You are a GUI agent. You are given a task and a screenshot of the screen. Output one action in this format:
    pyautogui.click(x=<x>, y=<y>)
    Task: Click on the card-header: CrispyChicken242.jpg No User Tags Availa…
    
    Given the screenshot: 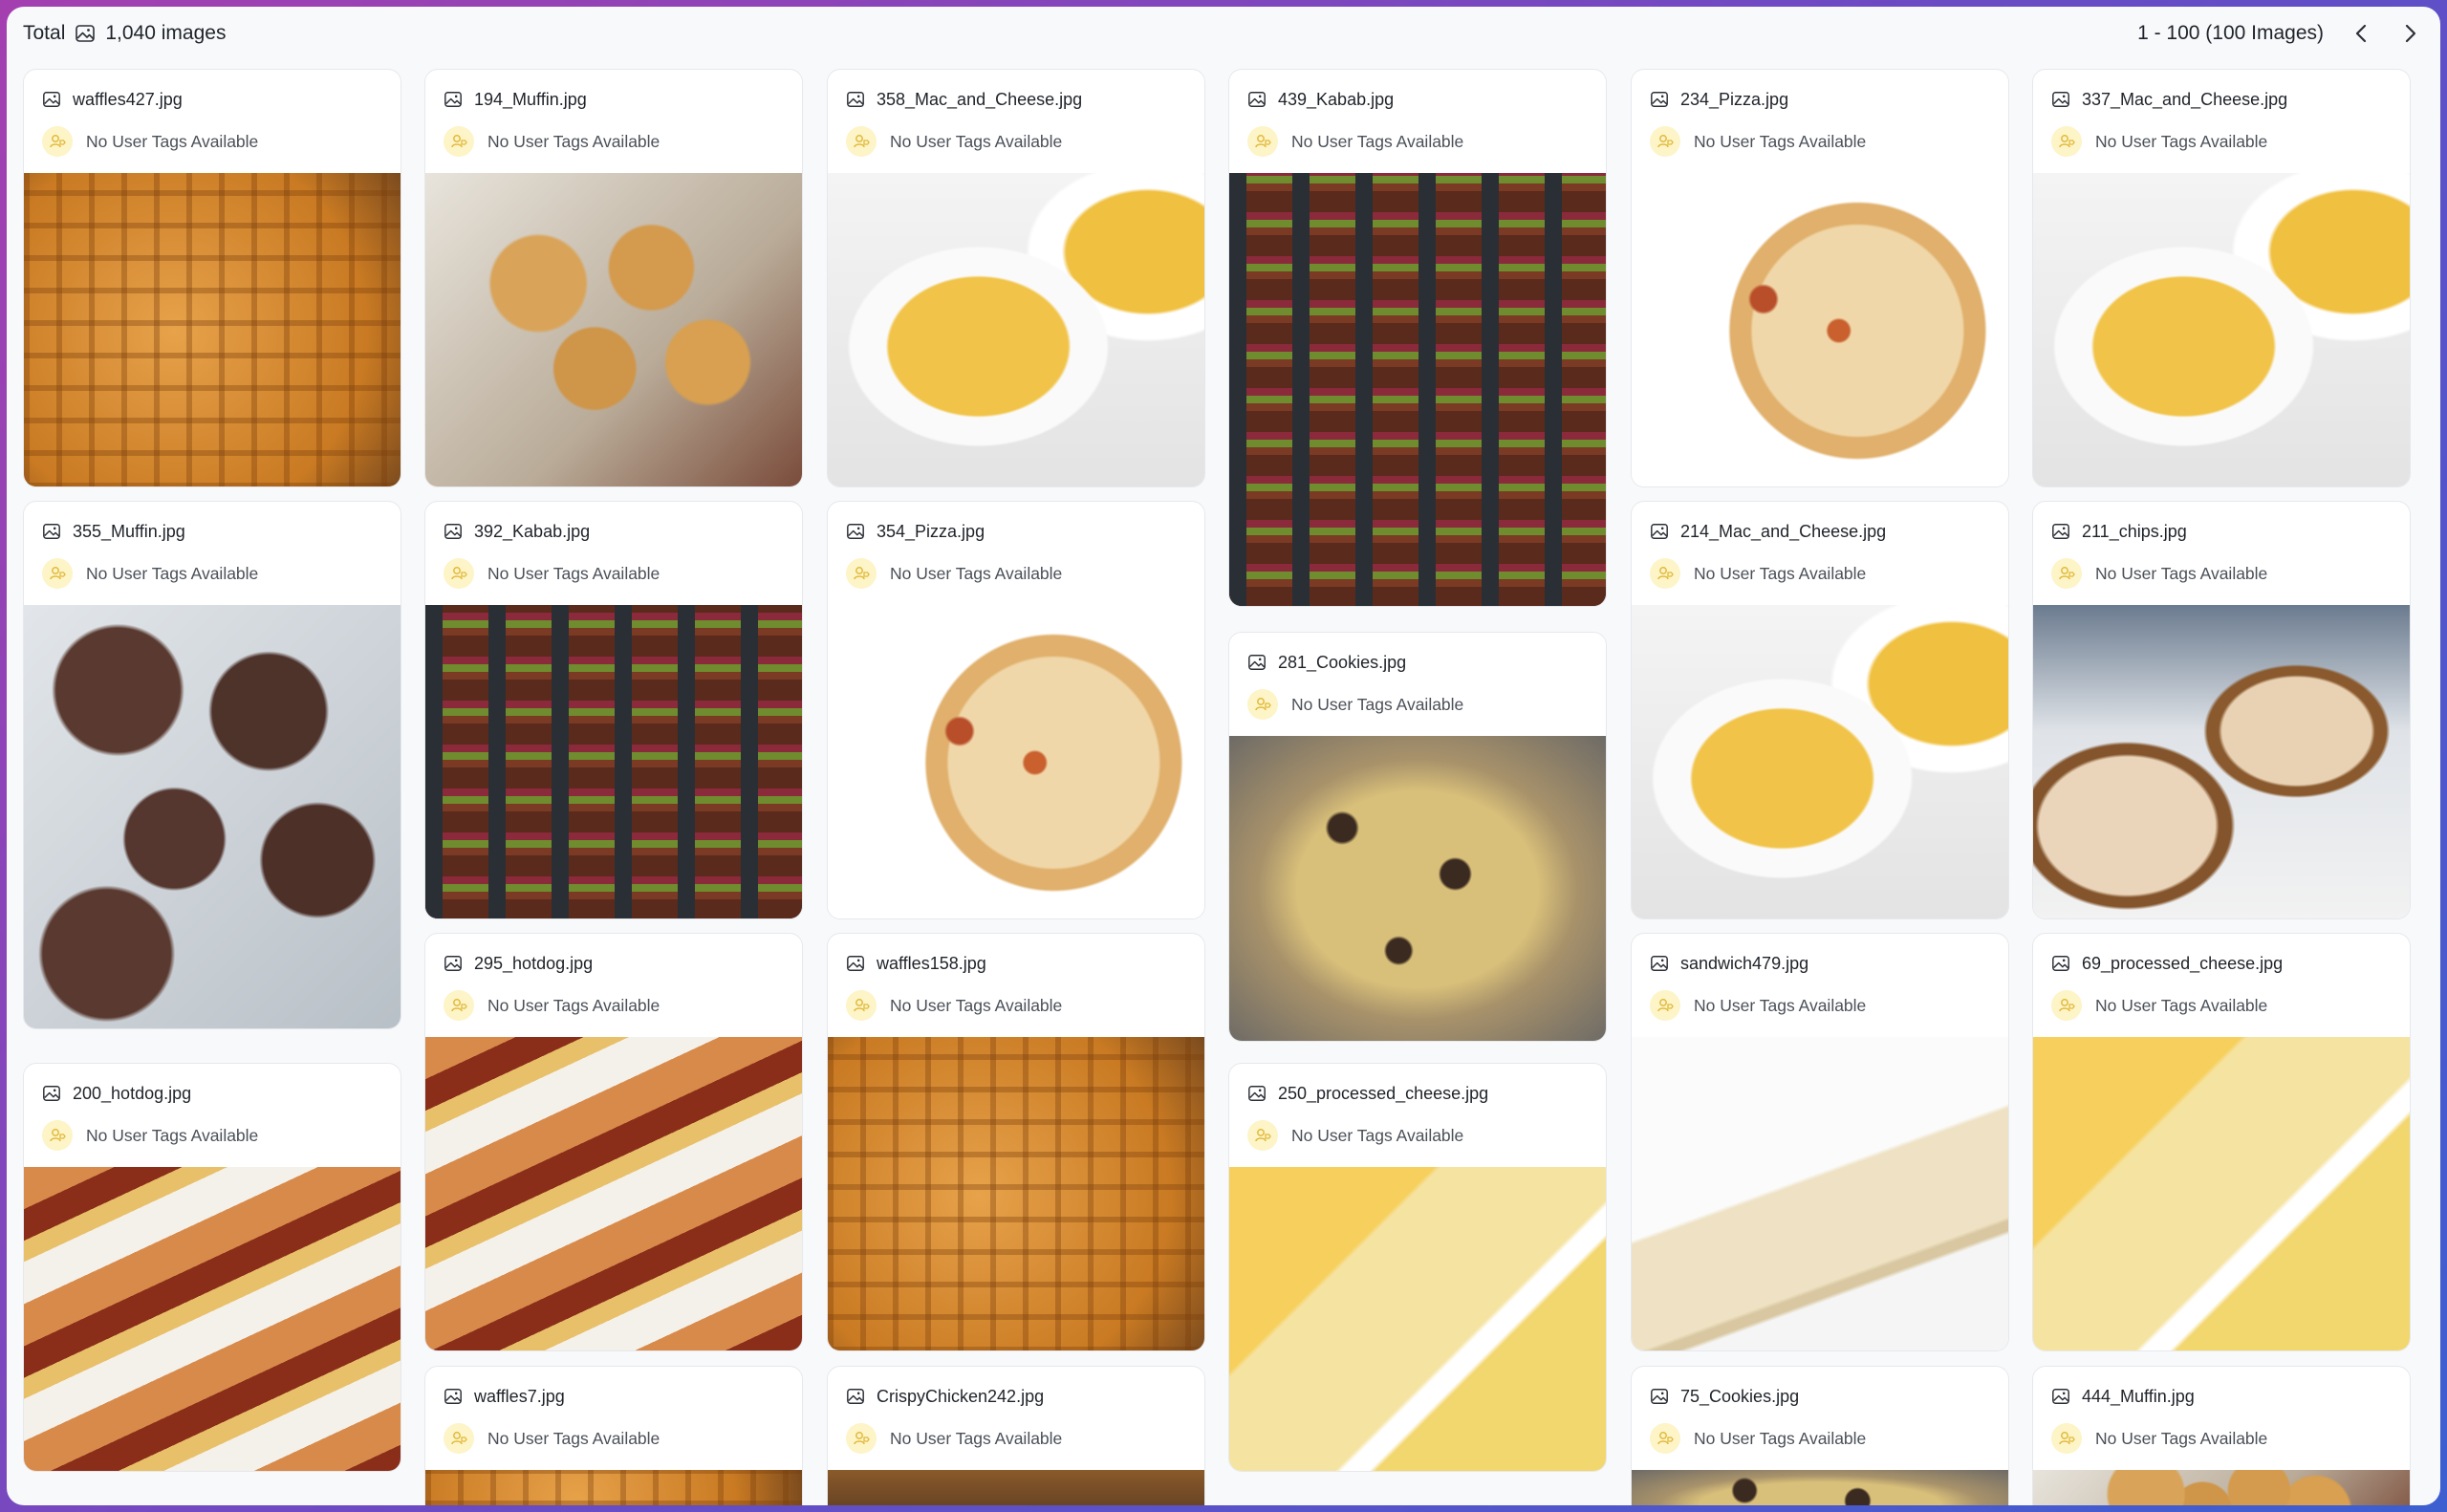 What is the action you would take?
    pyautogui.click(x=1016, y=1418)
    